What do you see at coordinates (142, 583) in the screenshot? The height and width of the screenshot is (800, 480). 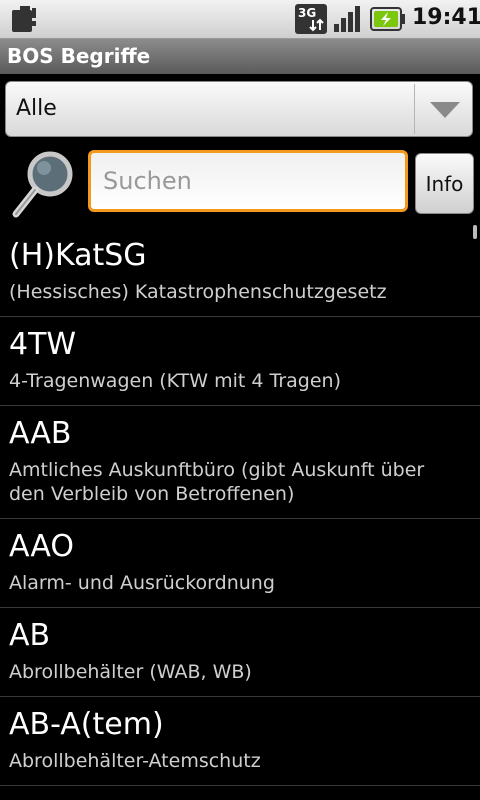 I see `list-item-description: Alarm- und Ausrückordnung` at bounding box center [142, 583].